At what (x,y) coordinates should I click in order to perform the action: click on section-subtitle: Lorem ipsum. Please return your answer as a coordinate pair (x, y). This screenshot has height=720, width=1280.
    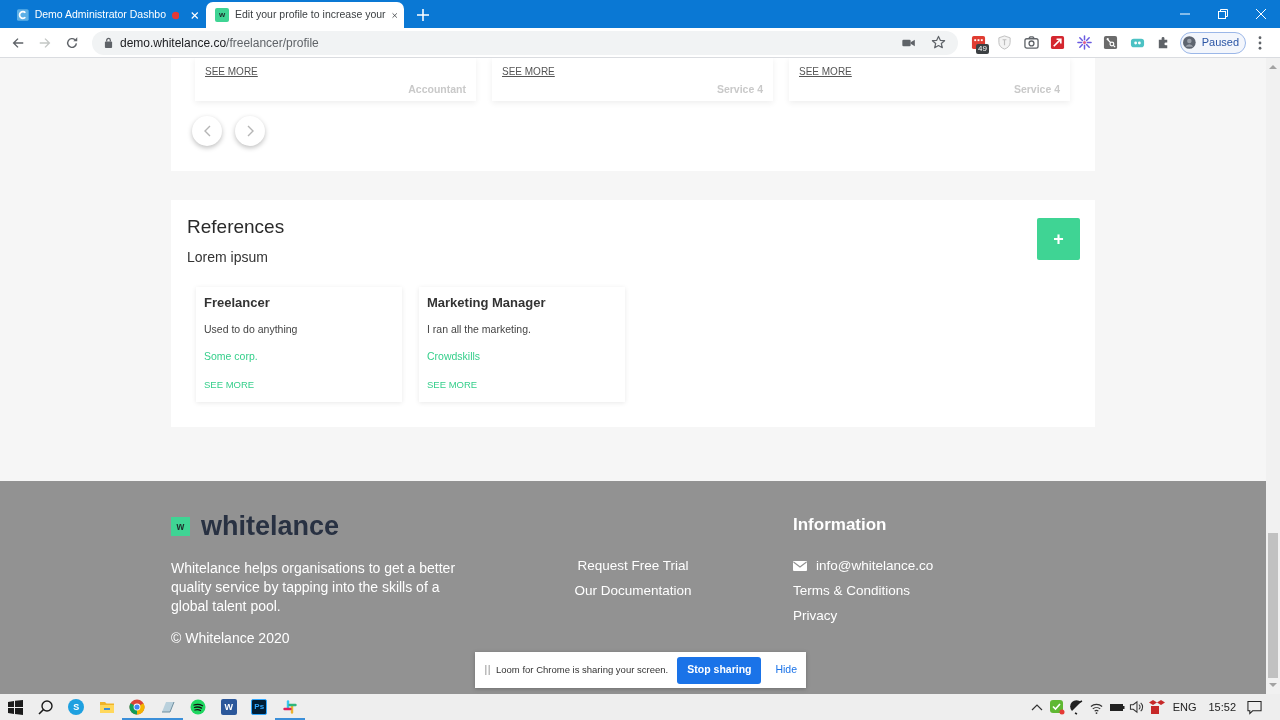
    Looking at the image, I should click on (227, 257).